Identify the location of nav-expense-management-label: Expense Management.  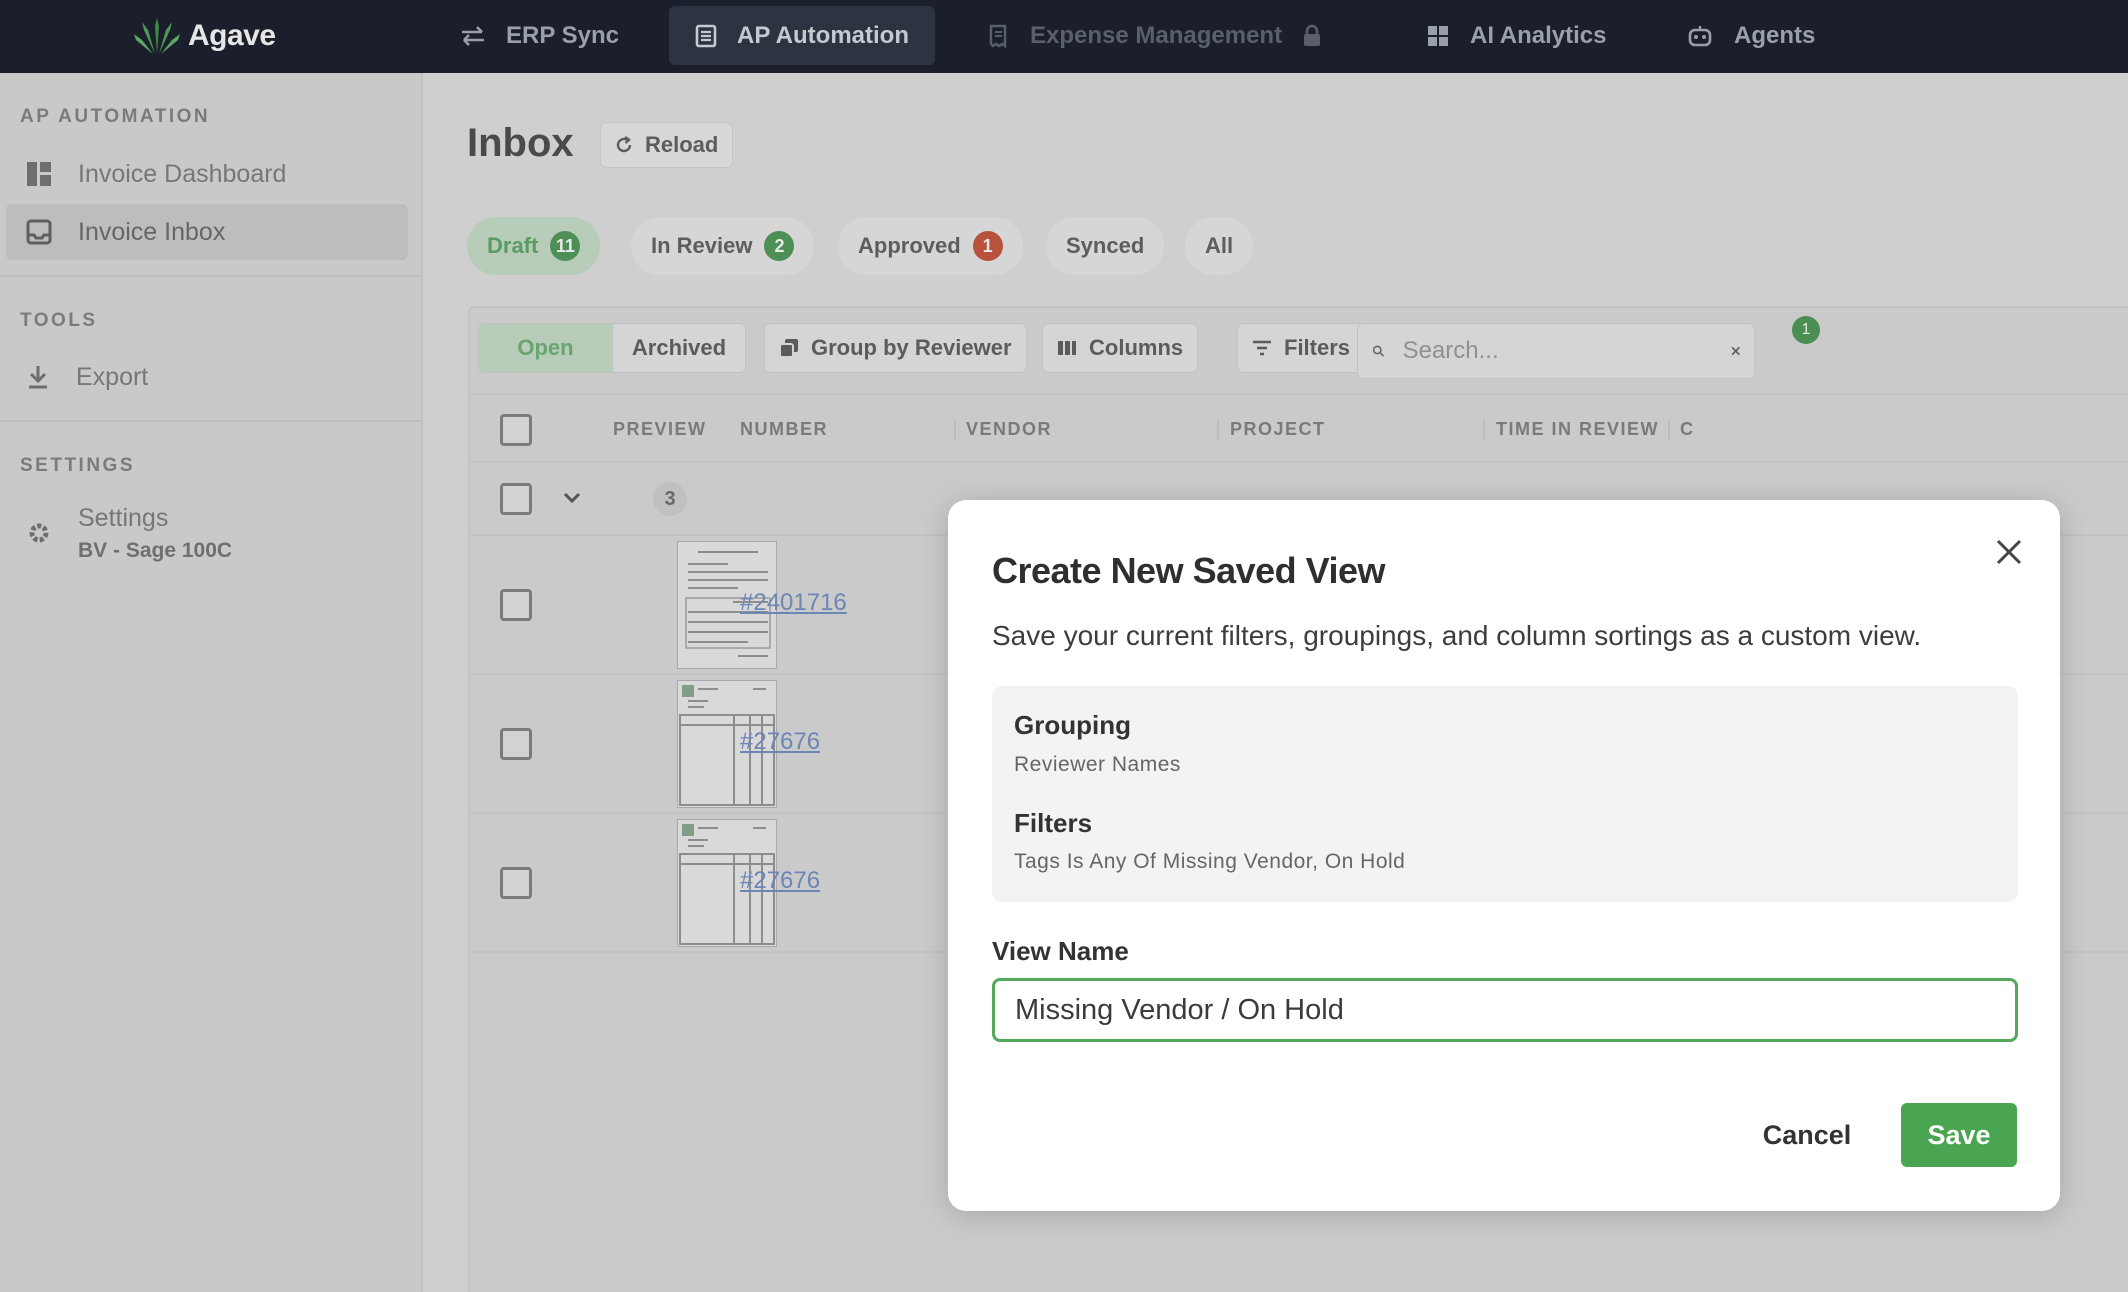
(1156, 35).